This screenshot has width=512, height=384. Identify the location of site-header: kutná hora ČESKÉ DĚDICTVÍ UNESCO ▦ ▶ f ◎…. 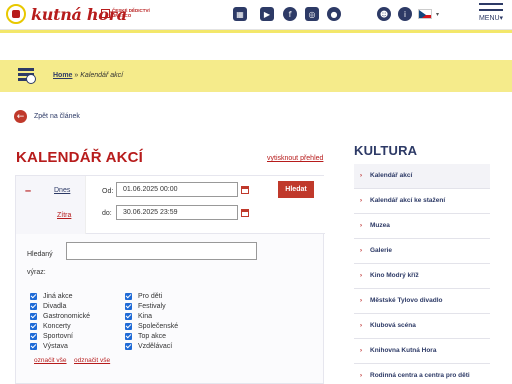
(256, 15).